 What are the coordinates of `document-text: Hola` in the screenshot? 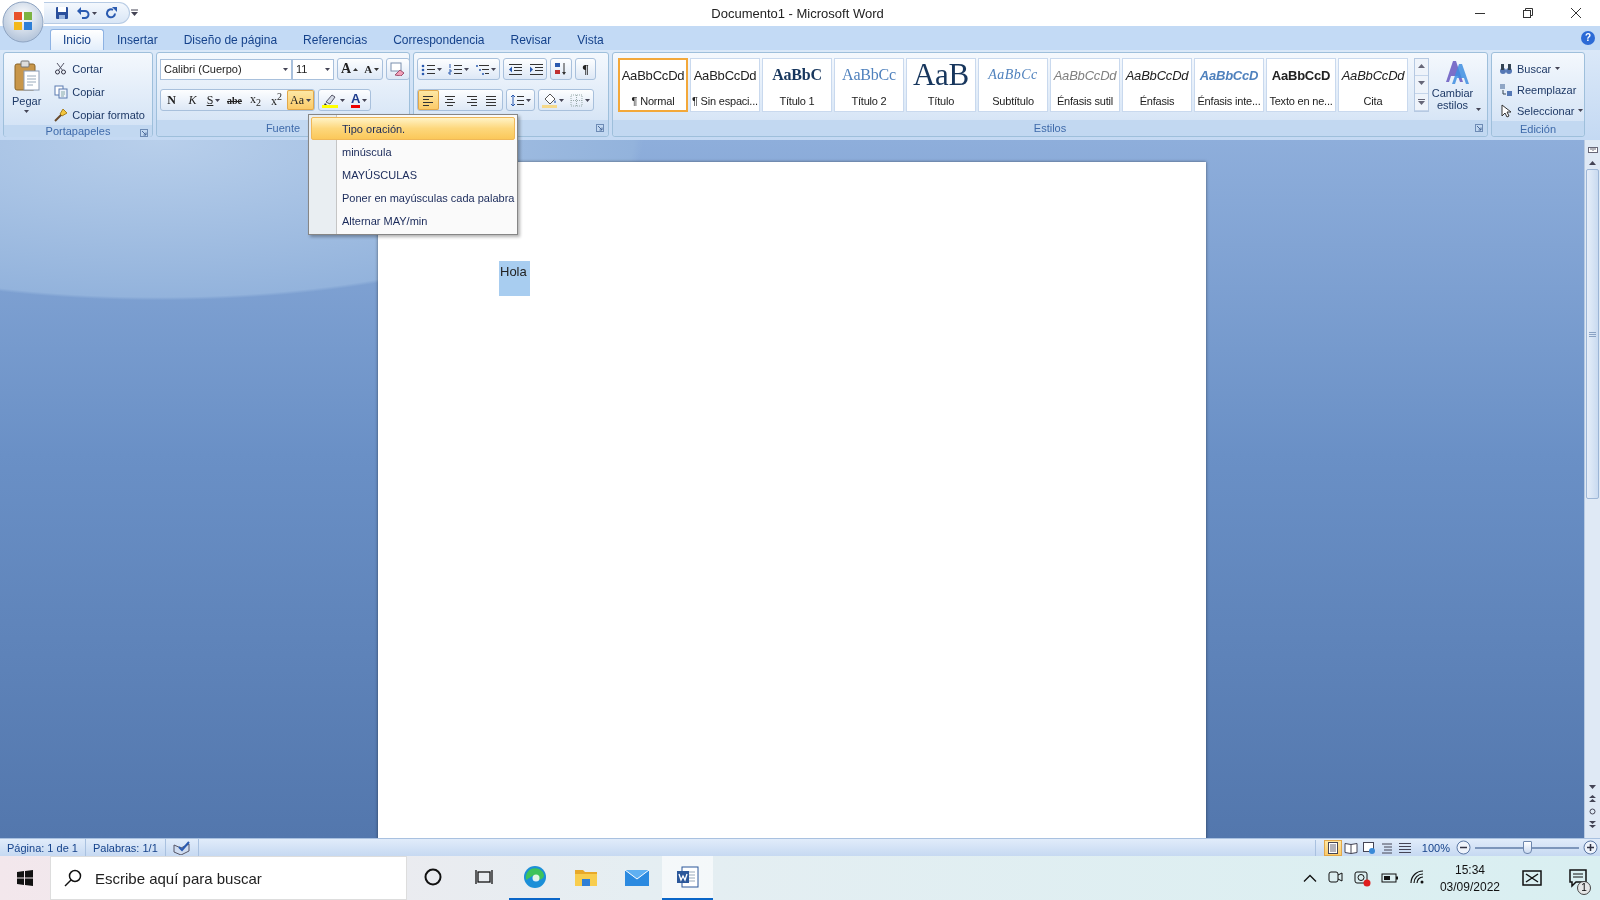 It's located at (514, 278).